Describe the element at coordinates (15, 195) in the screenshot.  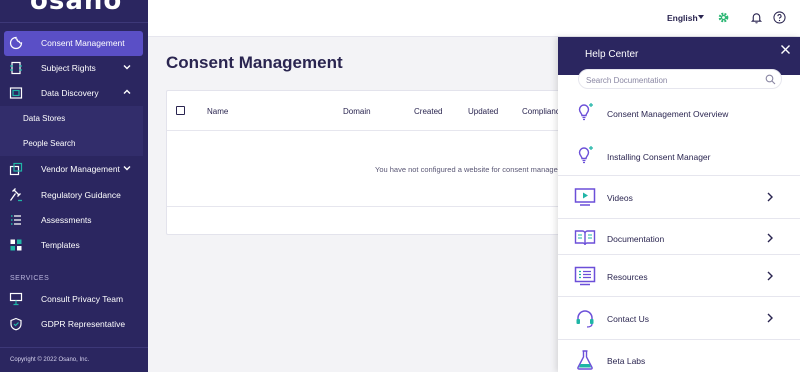
I see `gavel-icon` at that location.